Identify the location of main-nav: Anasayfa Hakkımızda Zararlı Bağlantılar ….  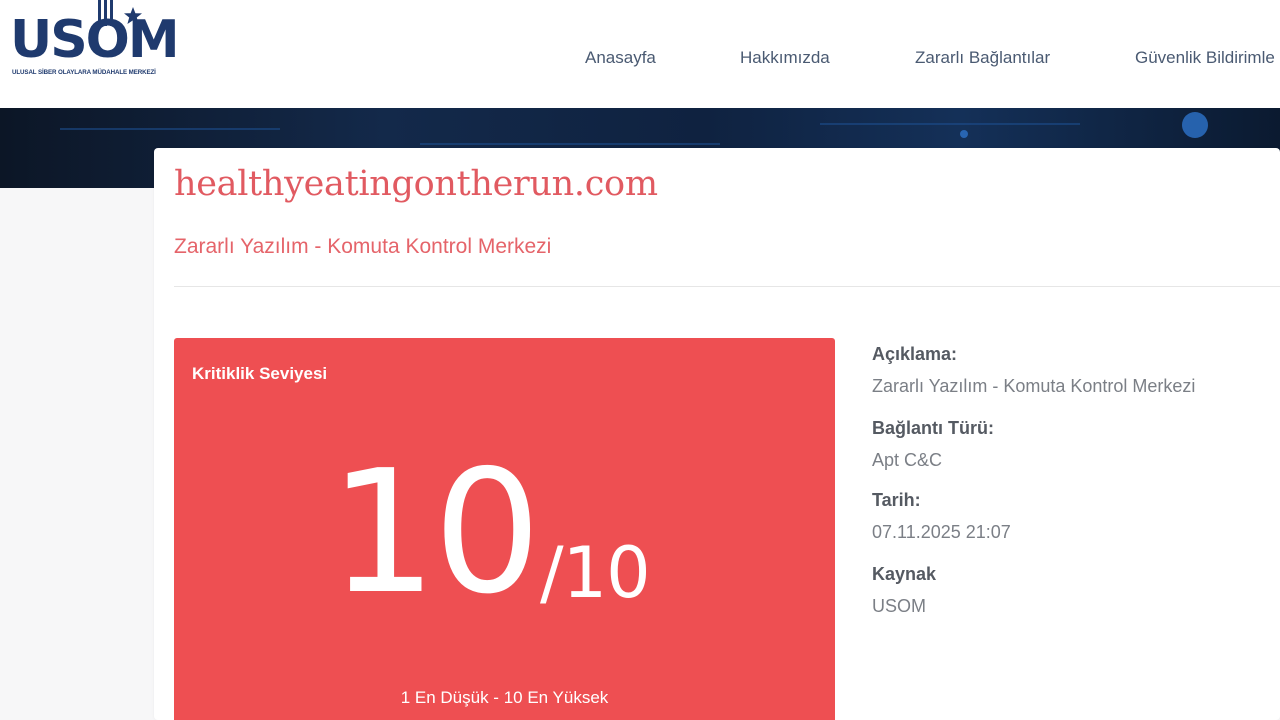
(640, 60).